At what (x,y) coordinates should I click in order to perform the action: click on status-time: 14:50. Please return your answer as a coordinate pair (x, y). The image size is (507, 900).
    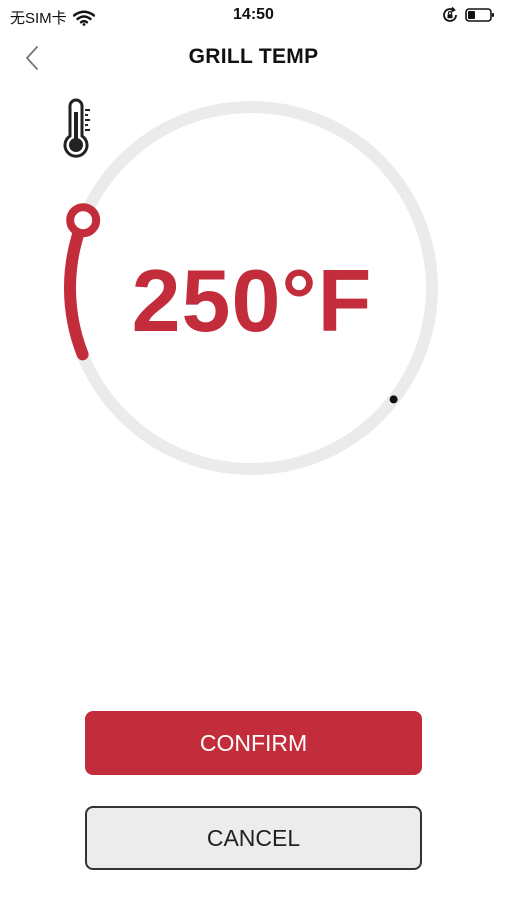
    Looking at the image, I should click on (253, 14).